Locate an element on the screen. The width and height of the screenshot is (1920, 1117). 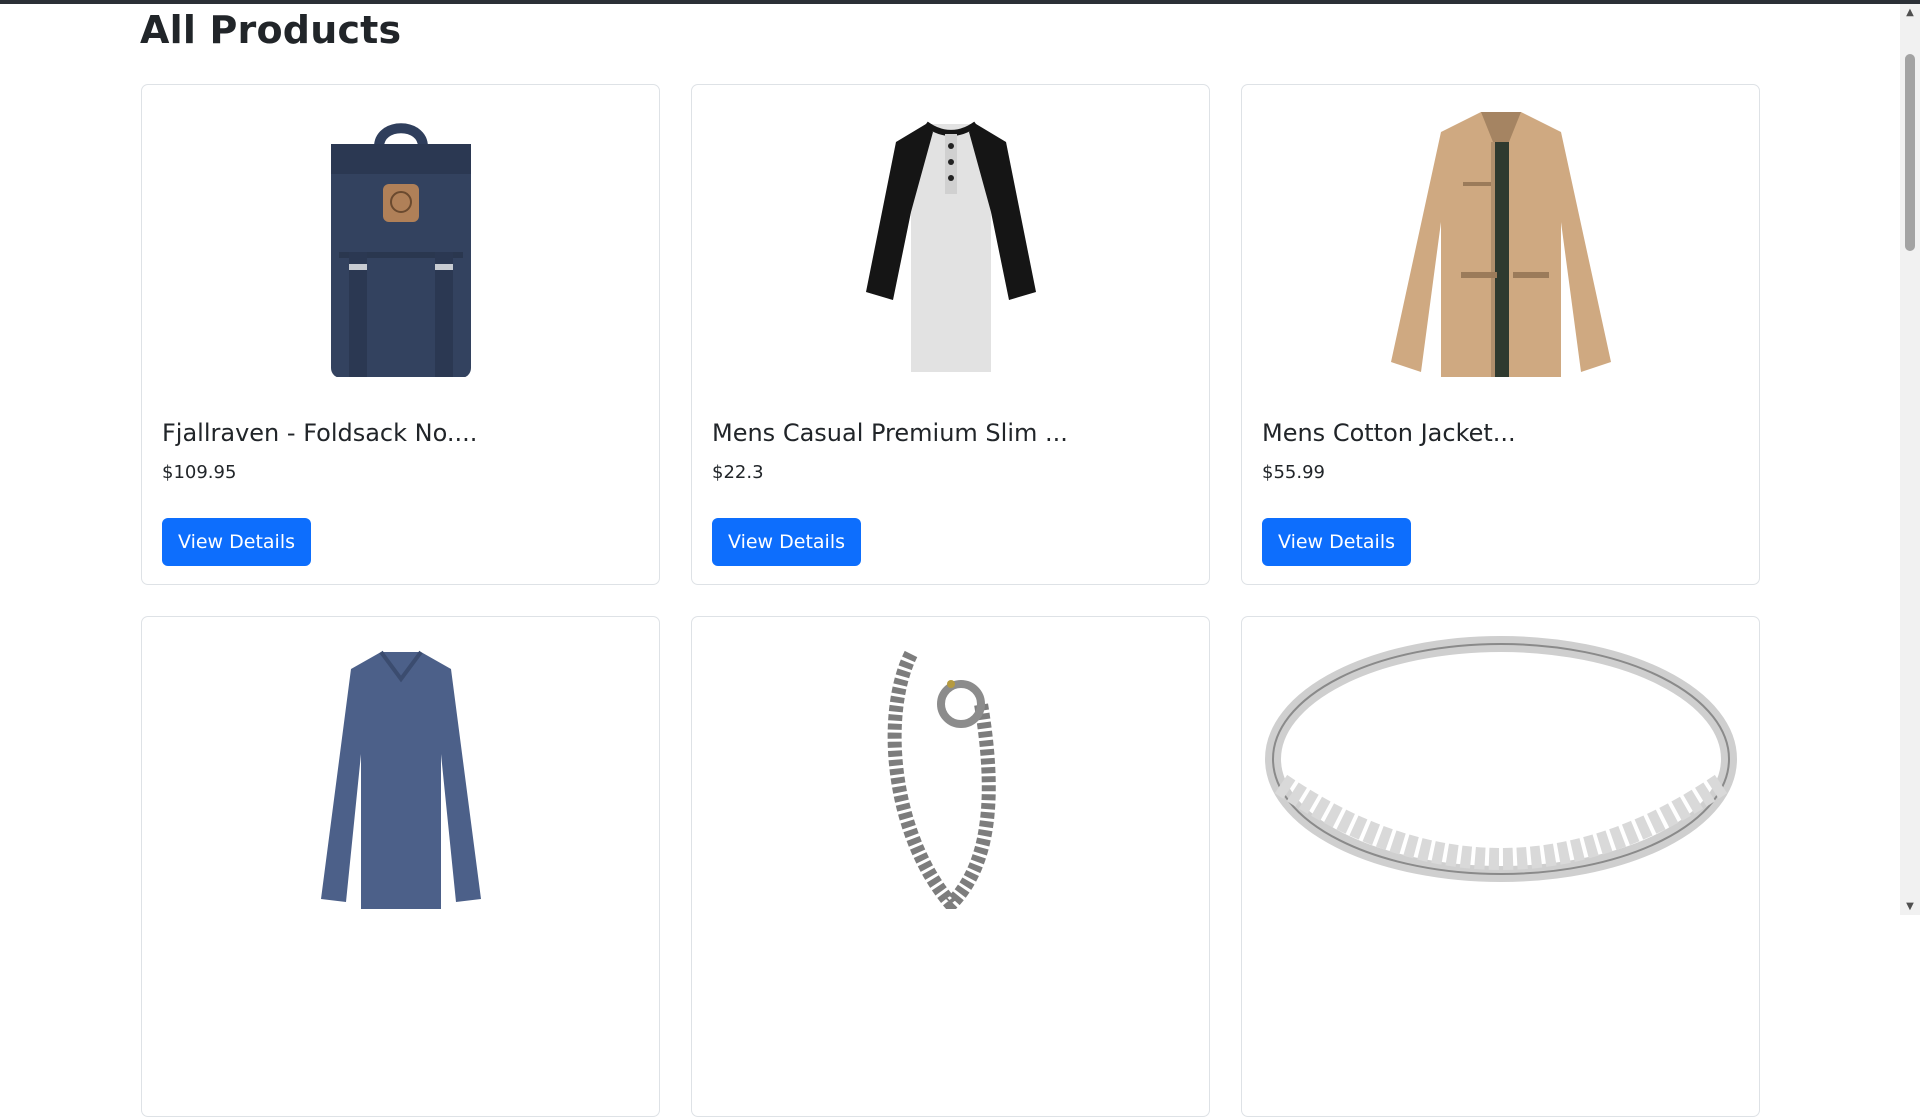
product-image-jacket is located at coordinates (1500, 239).